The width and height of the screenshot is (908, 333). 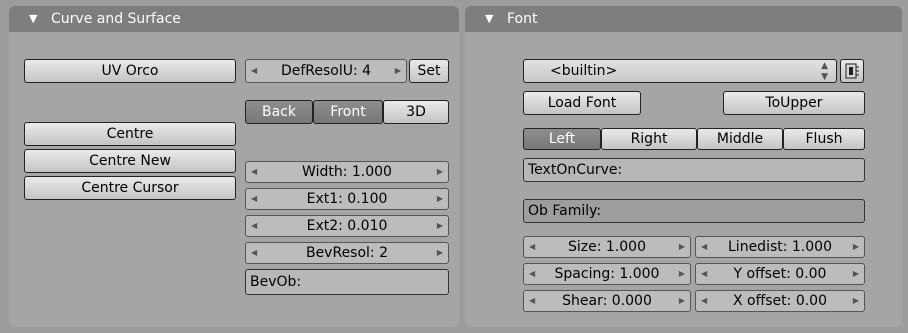 I want to click on spacing-label: Spacing: 1.000, so click(x=607, y=274).